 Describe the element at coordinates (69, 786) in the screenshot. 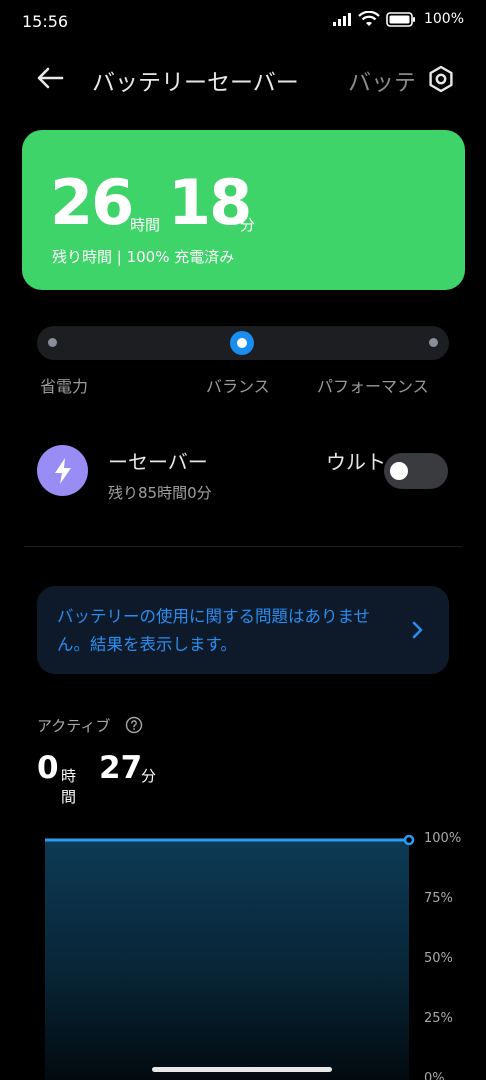

I see `active-hours-unit: 時間` at that location.